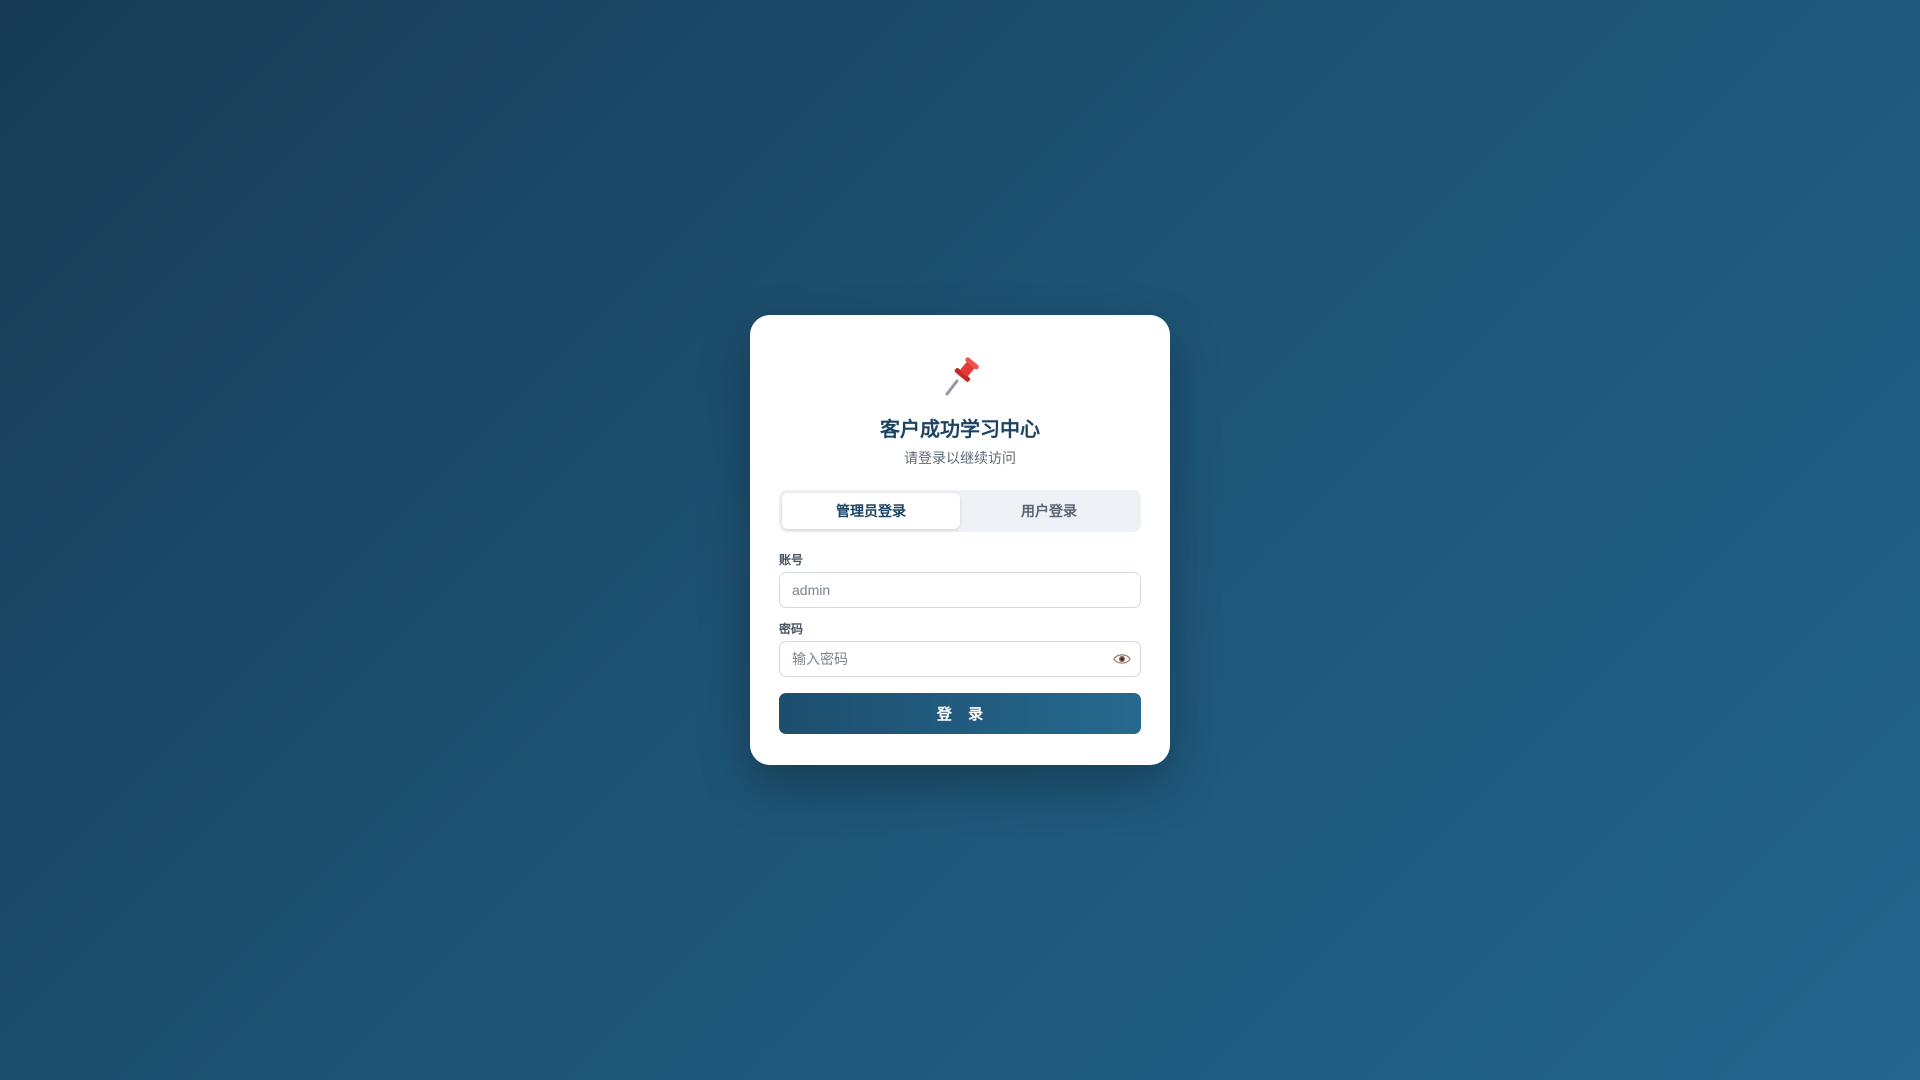 The height and width of the screenshot is (1080, 1920). I want to click on account-input, so click(960, 590).